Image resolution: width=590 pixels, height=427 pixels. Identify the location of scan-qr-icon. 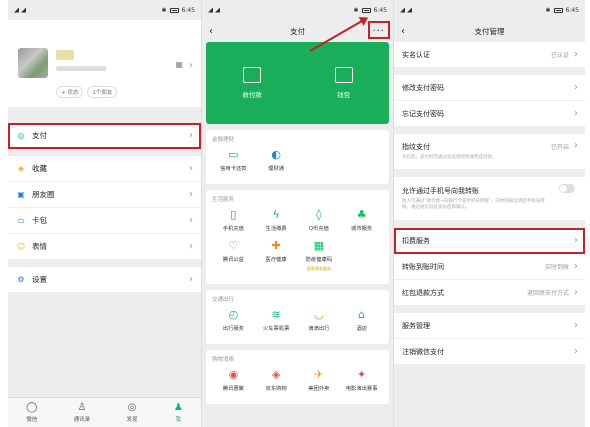
(252, 75).